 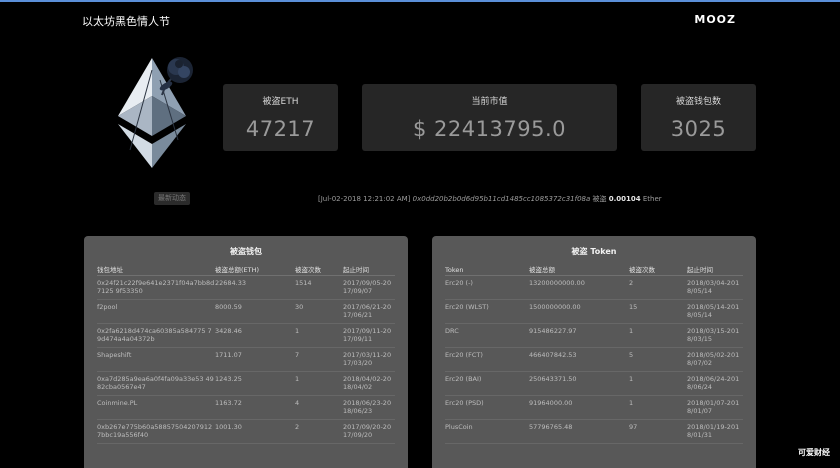 What do you see at coordinates (319, 407) in the screenshot?
I see `table-cell: 4` at bounding box center [319, 407].